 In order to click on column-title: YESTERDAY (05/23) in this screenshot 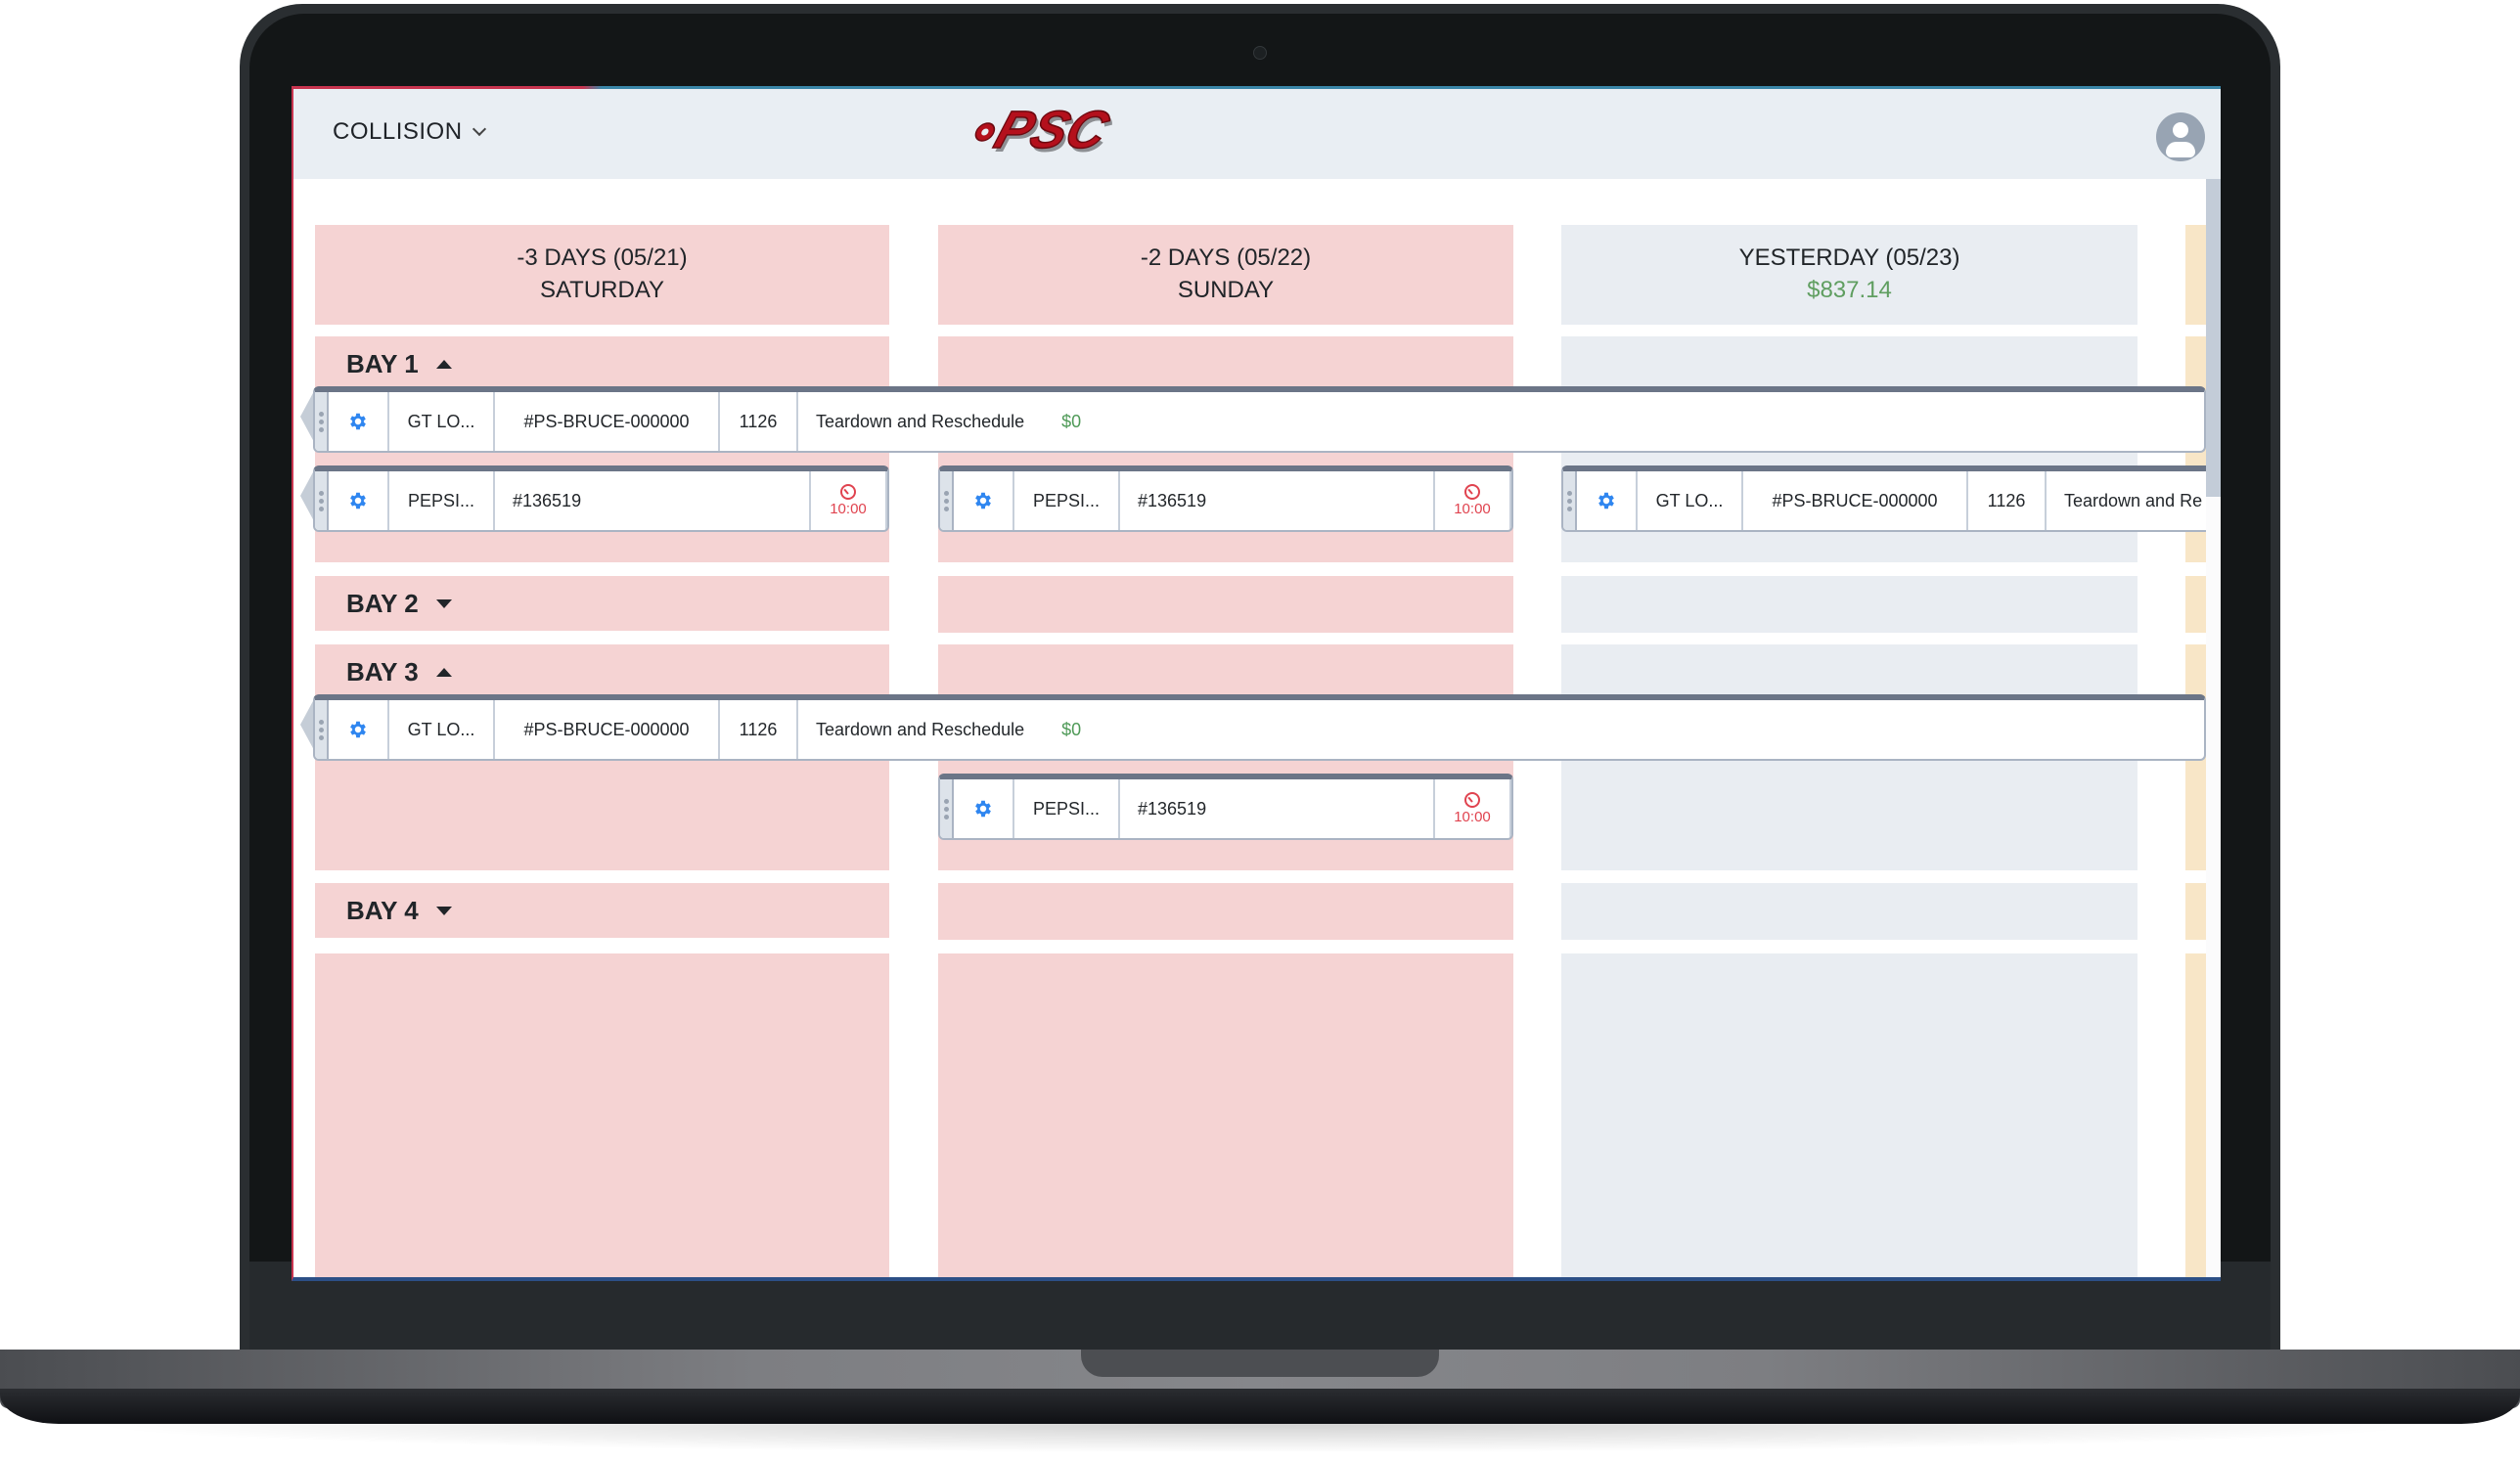, I will do `click(1849, 257)`.